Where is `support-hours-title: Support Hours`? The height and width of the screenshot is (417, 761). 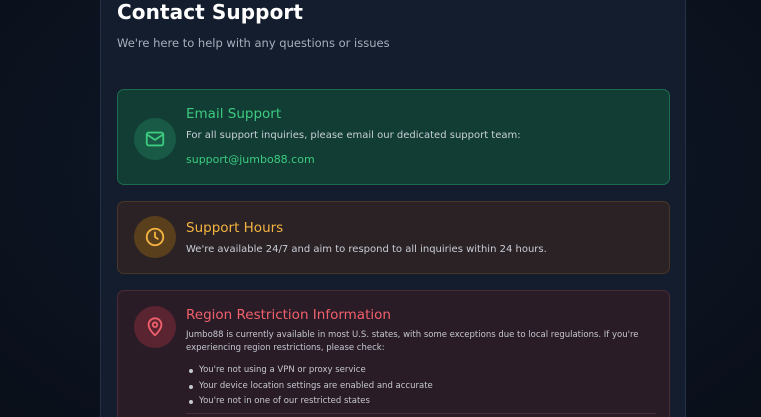 support-hours-title: Support Hours is located at coordinates (235, 228).